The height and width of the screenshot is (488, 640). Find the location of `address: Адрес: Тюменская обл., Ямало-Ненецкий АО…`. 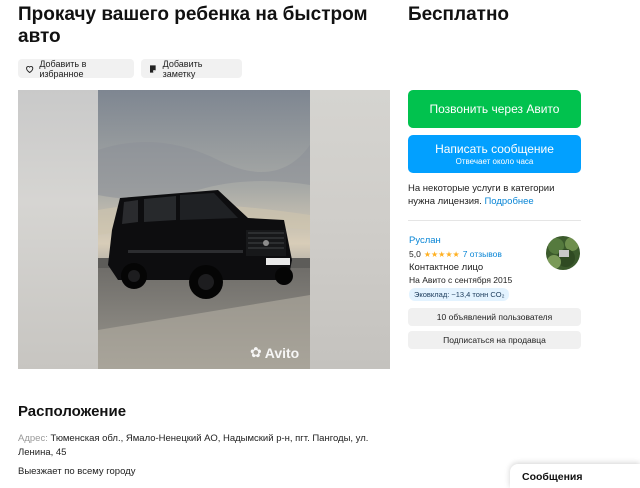

address: Адрес: Тюменская обл., Ямало-Ненецкий АО… is located at coordinates (199, 446).